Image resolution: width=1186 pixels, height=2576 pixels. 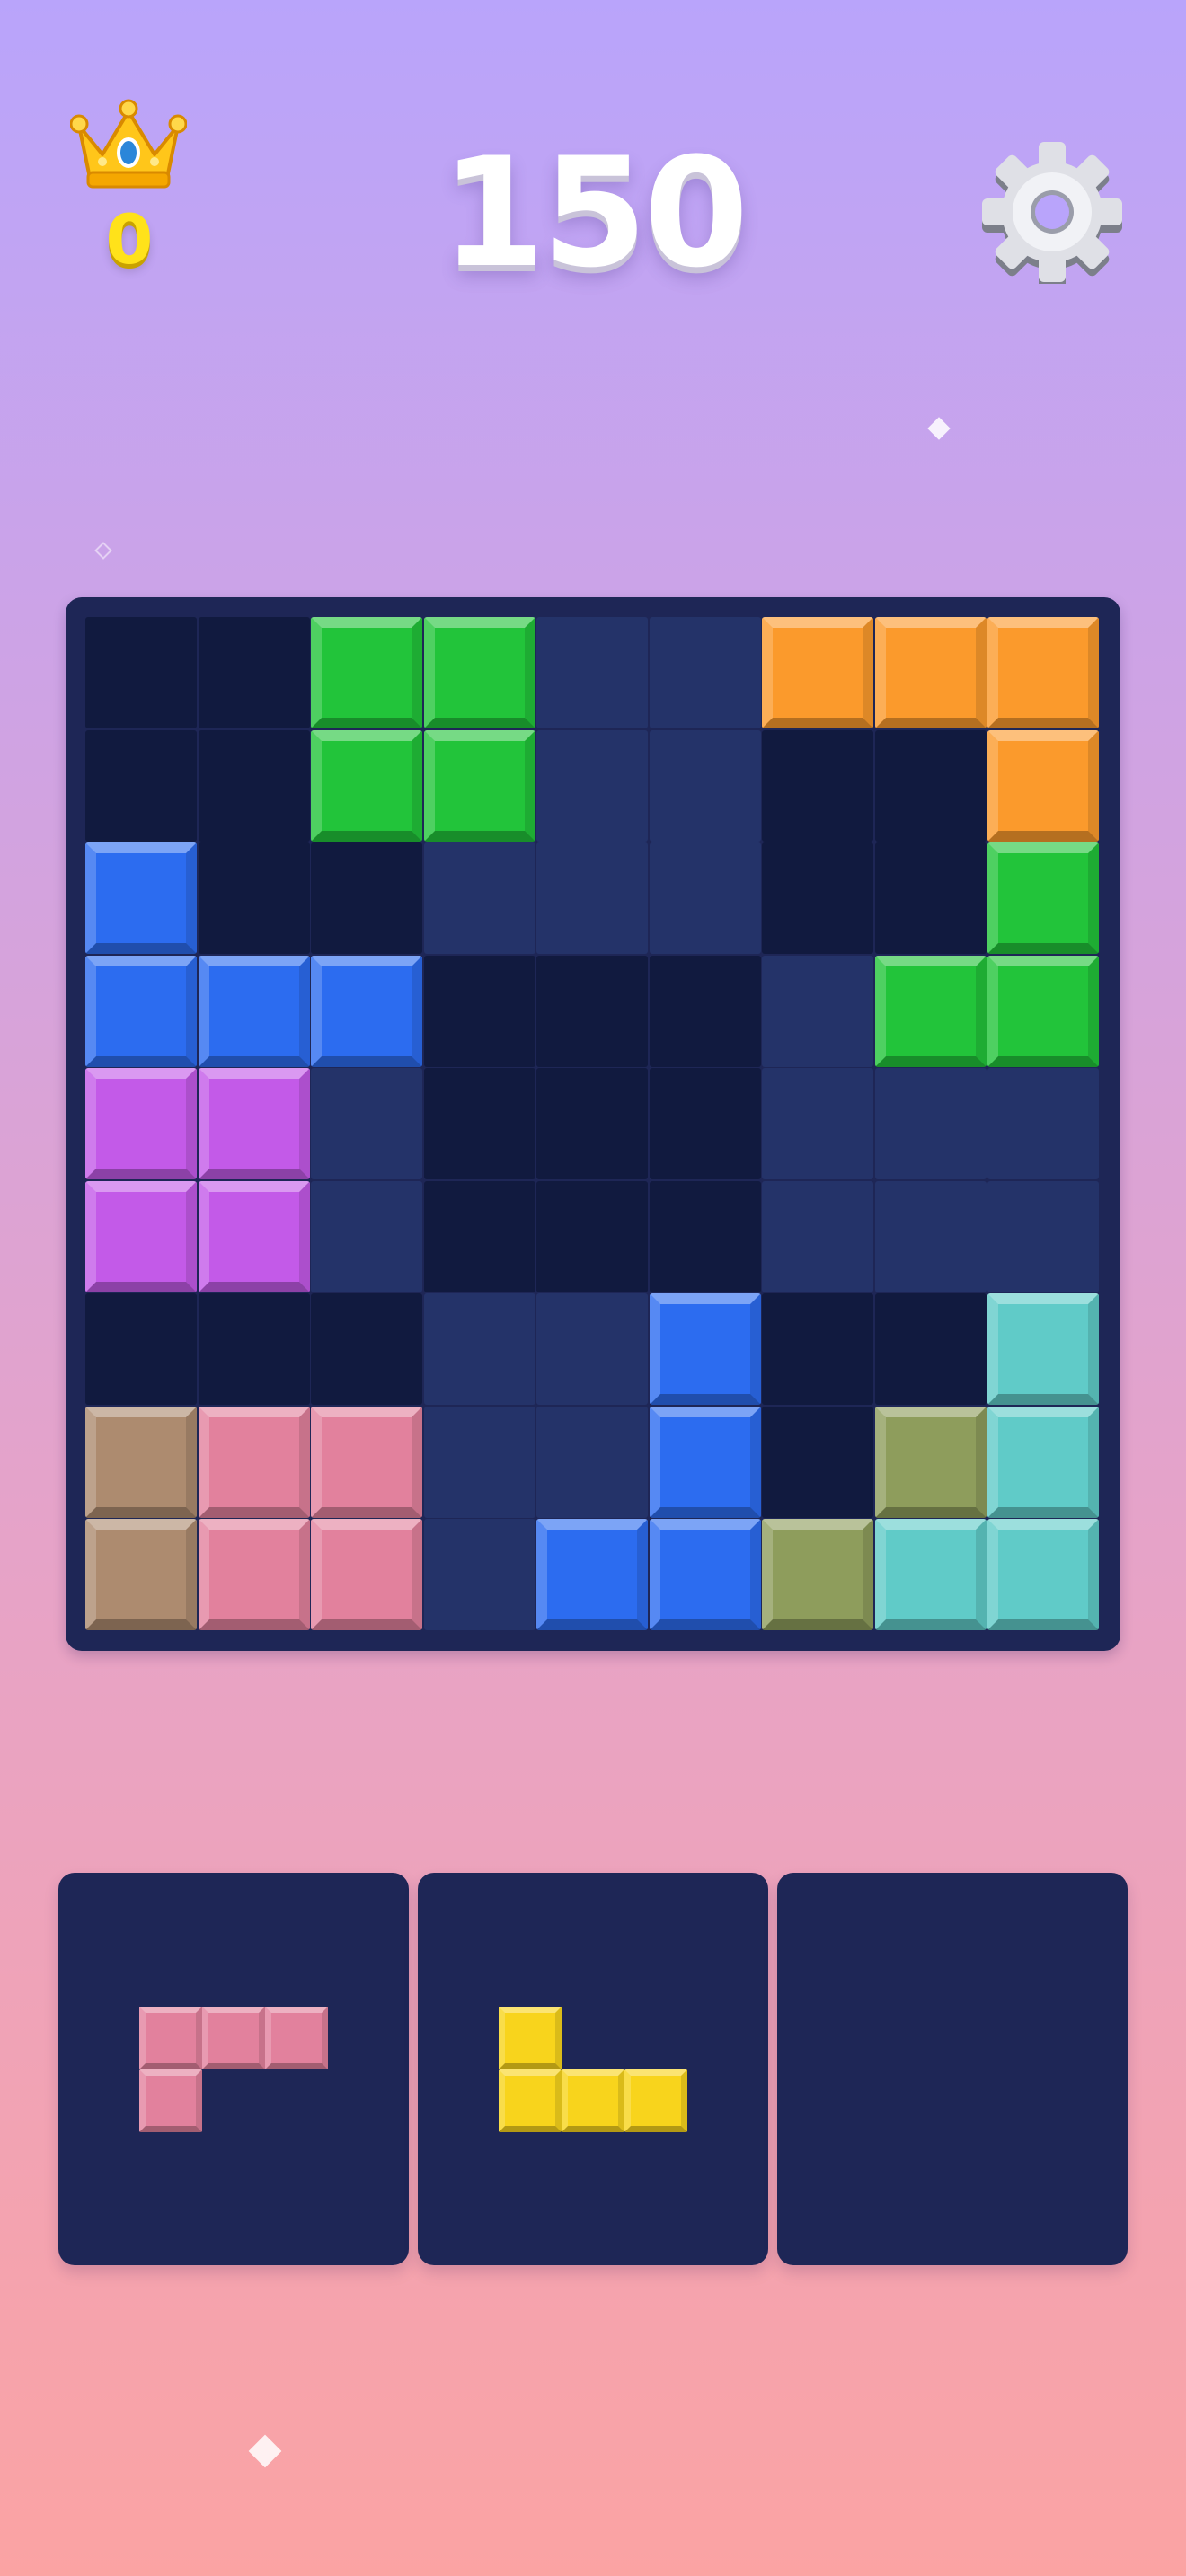 I want to click on crown-icon, so click(x=128, y=144).